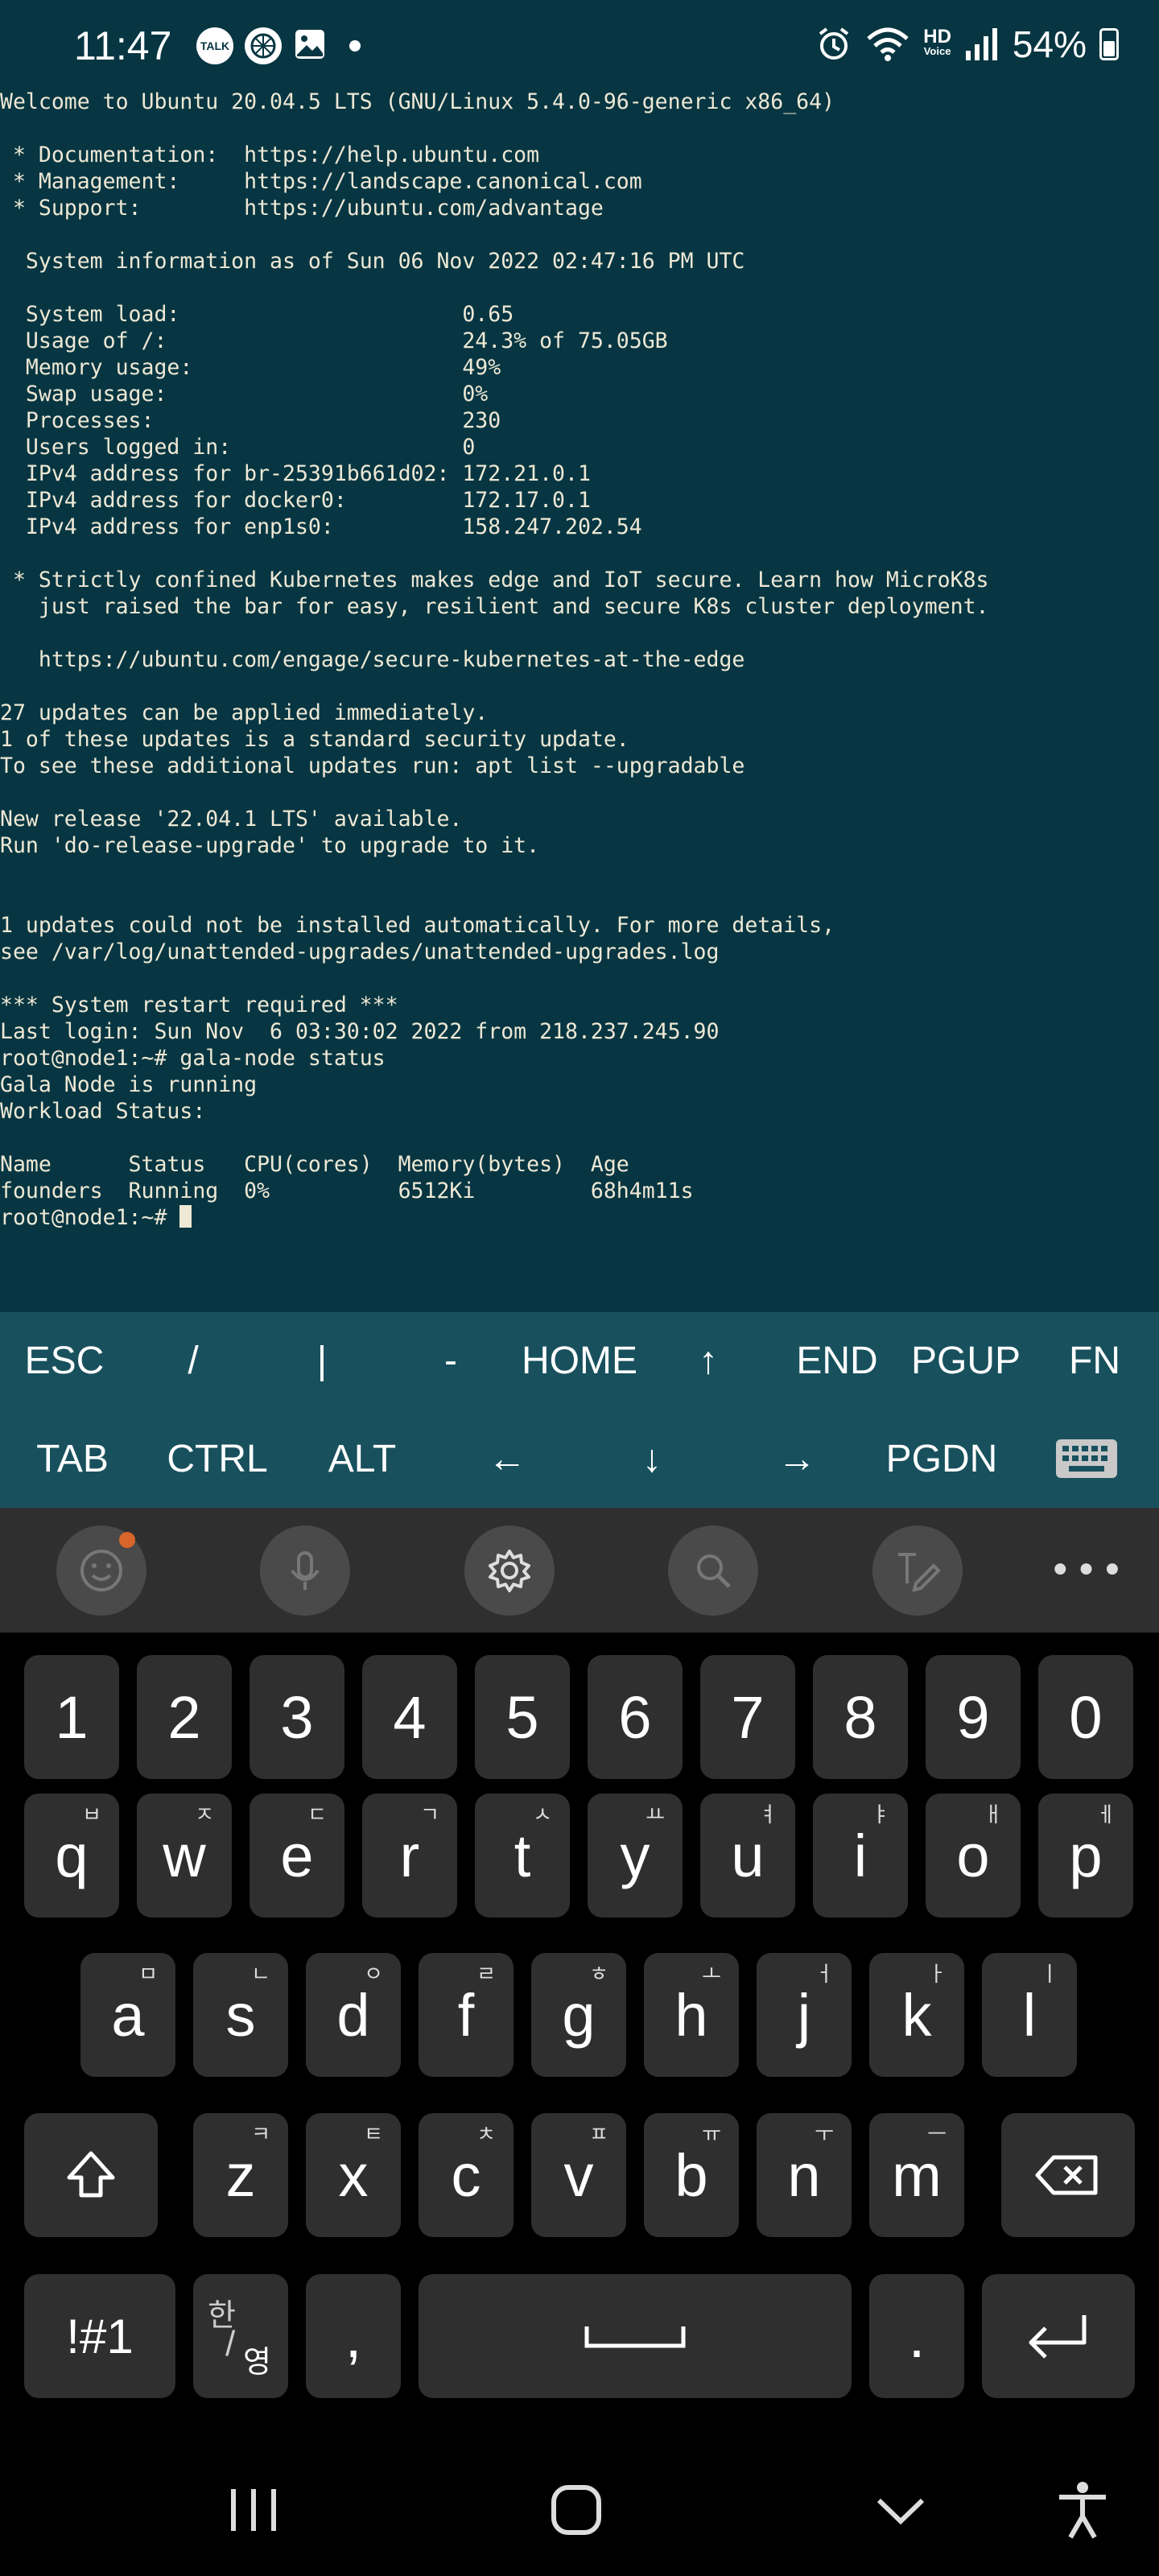  I want to click on terminal-line: New release '22.04.1 LTS' available., so click(231, 819).